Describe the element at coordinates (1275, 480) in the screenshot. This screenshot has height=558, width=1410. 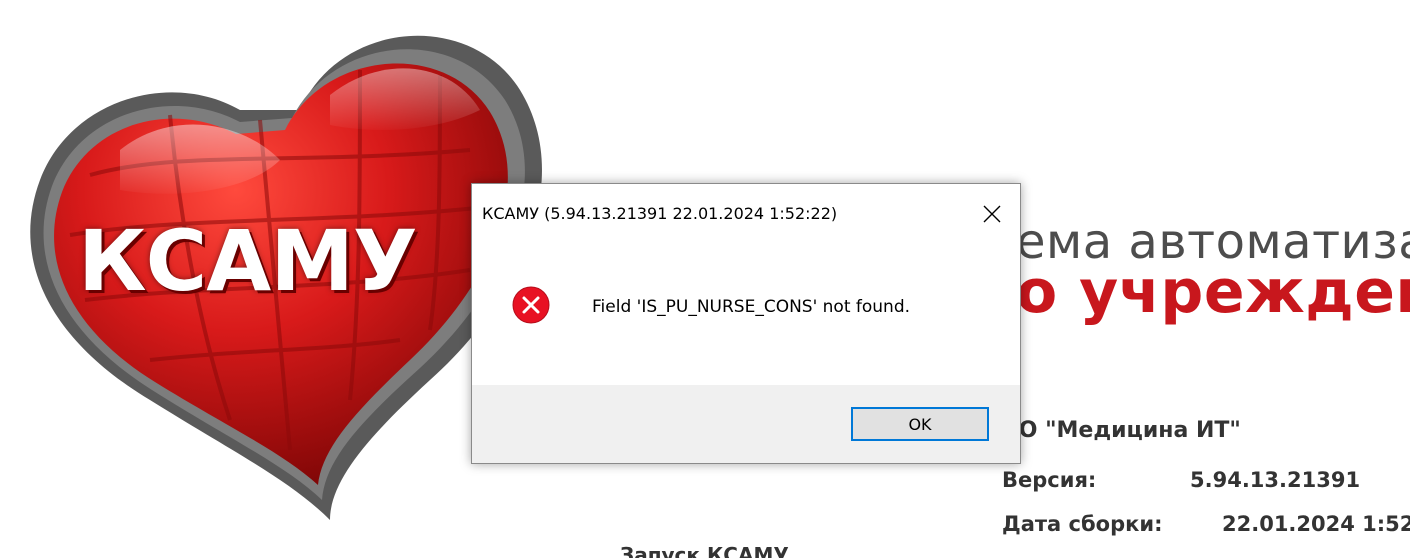
I see `version-value: 5.94.13.21391` at that location.